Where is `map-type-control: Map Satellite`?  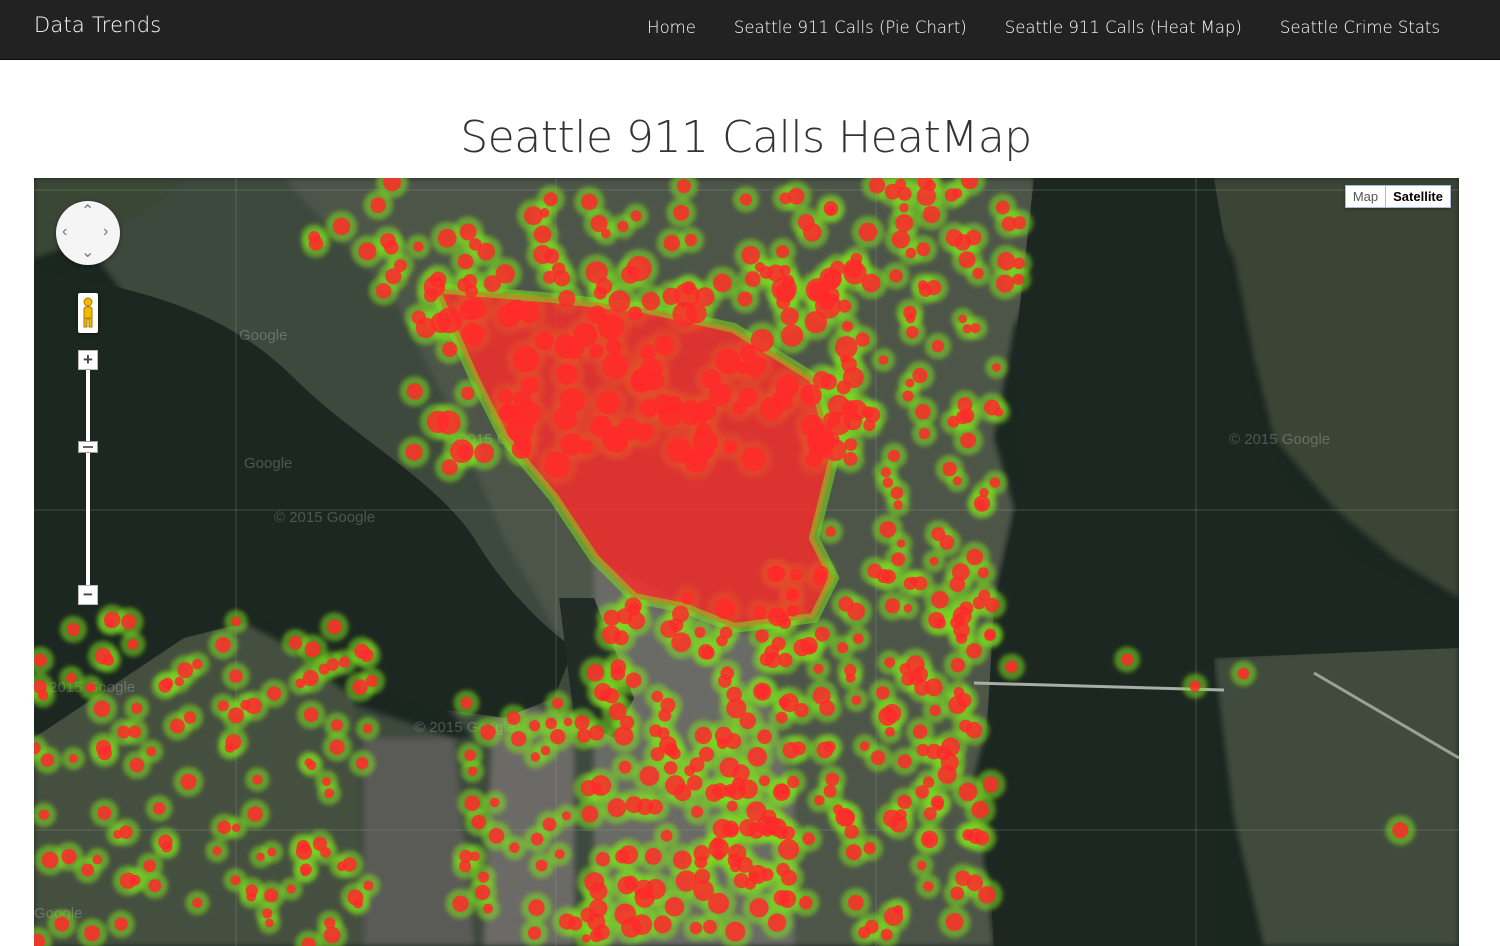 map-type-control: Map Satellite is located at coordinates (1397, 196).